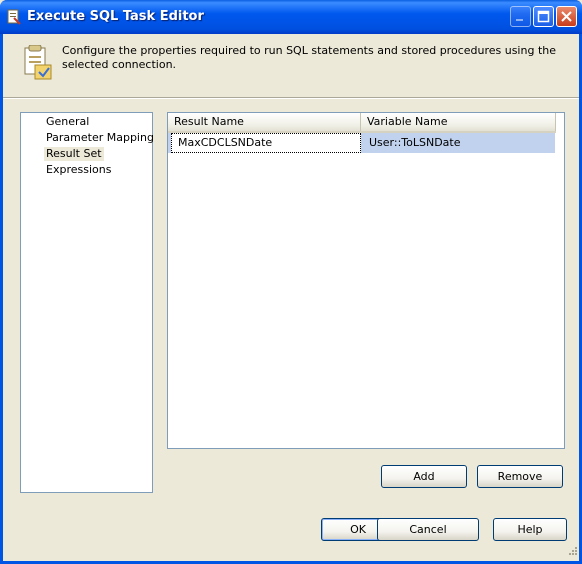 This screenshot has height=564, width=582. What do you see at coordinates (428, 529) in the screenshot?
I see `cancel-button: Cancel` at bounding box center [428, 529].